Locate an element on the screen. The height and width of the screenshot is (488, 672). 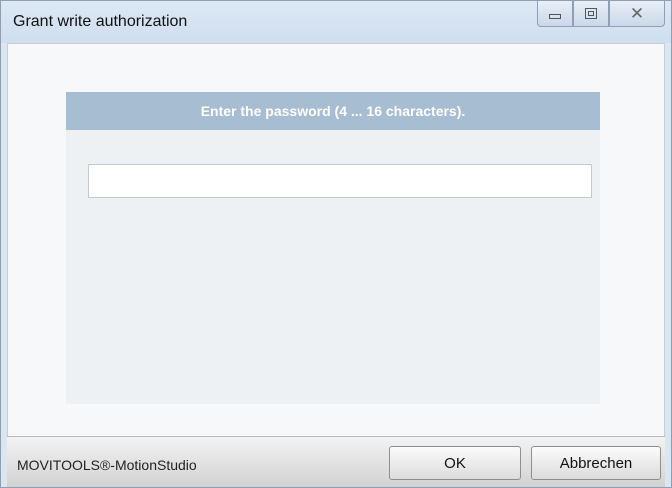
footer-bar: MOVITOOLS®-MotionStudio OK Abbrechen is located at coordinates (336, 461).